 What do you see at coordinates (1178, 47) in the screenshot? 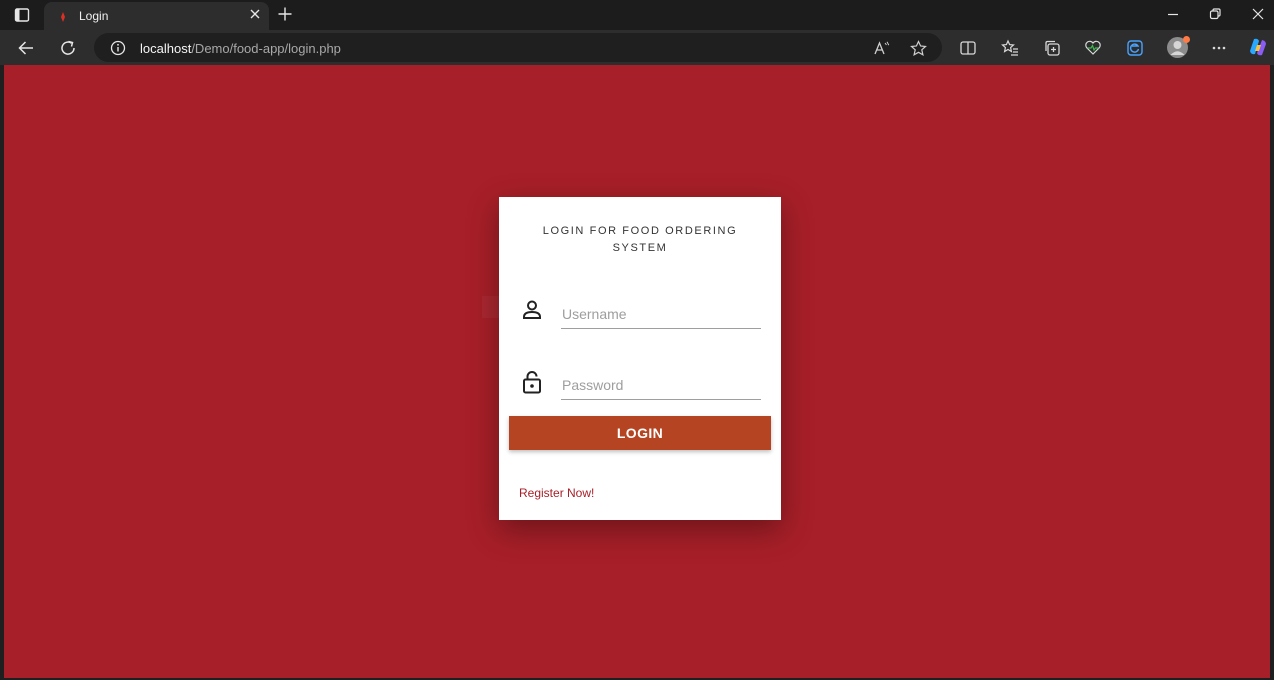
I see `profile-avatar` at bounding box center [1178, 47].